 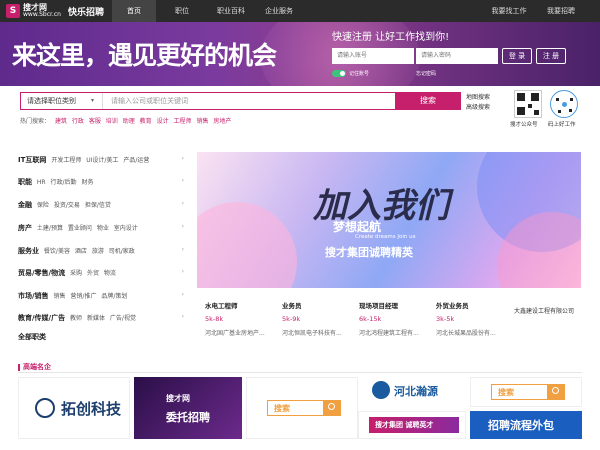 I want to click on category-sub: 财务, so click(x=87, y=182).